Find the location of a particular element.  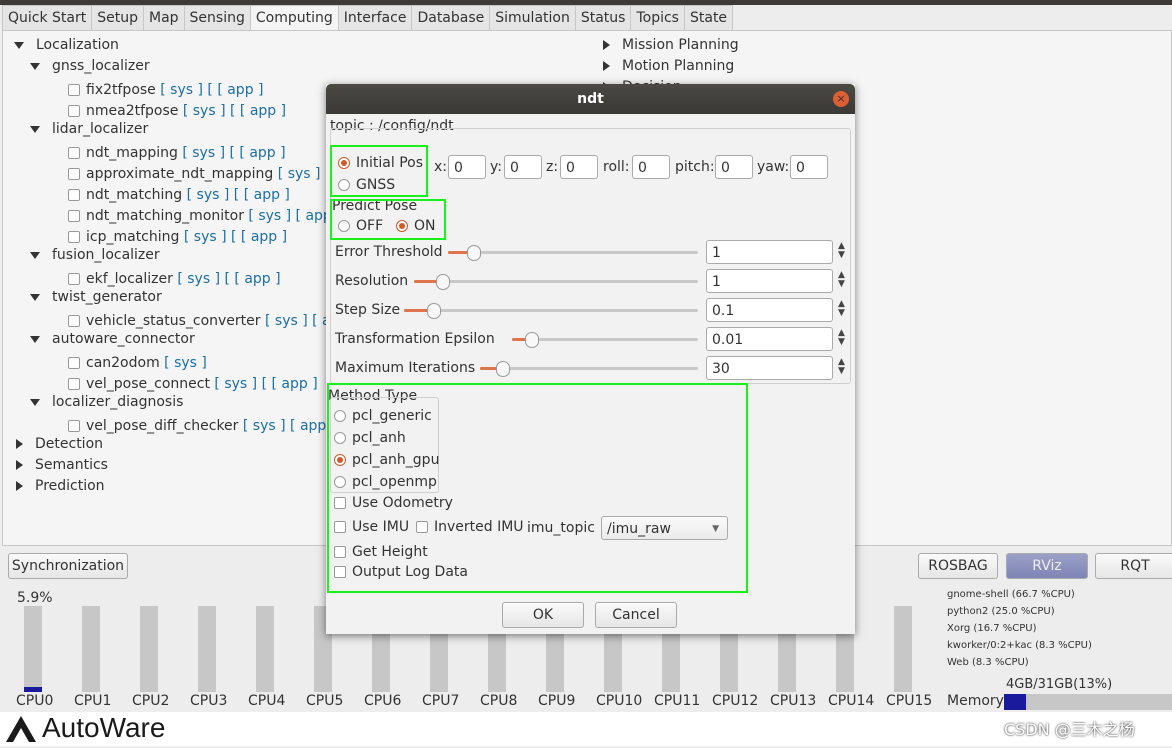

use-odometry-checkbox: Use Odometry is located at coordinates (393, 503).